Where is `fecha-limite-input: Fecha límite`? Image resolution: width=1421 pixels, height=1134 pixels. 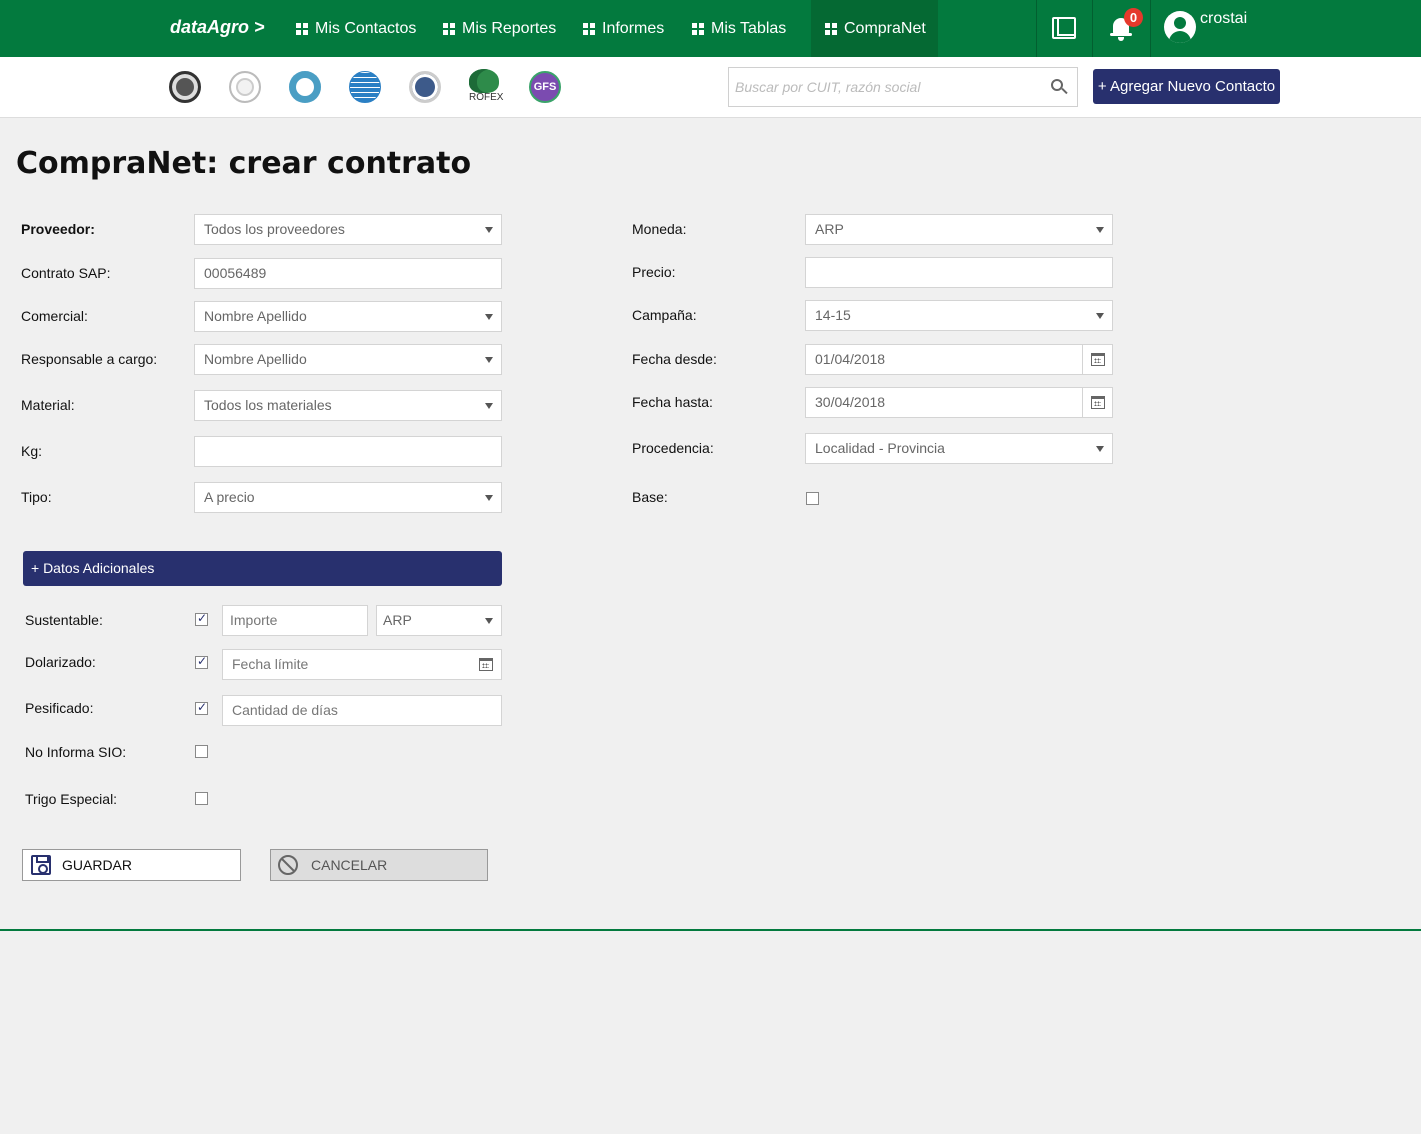
fecha-limite-input: Fecha límite is located at coordinates (362, 664).